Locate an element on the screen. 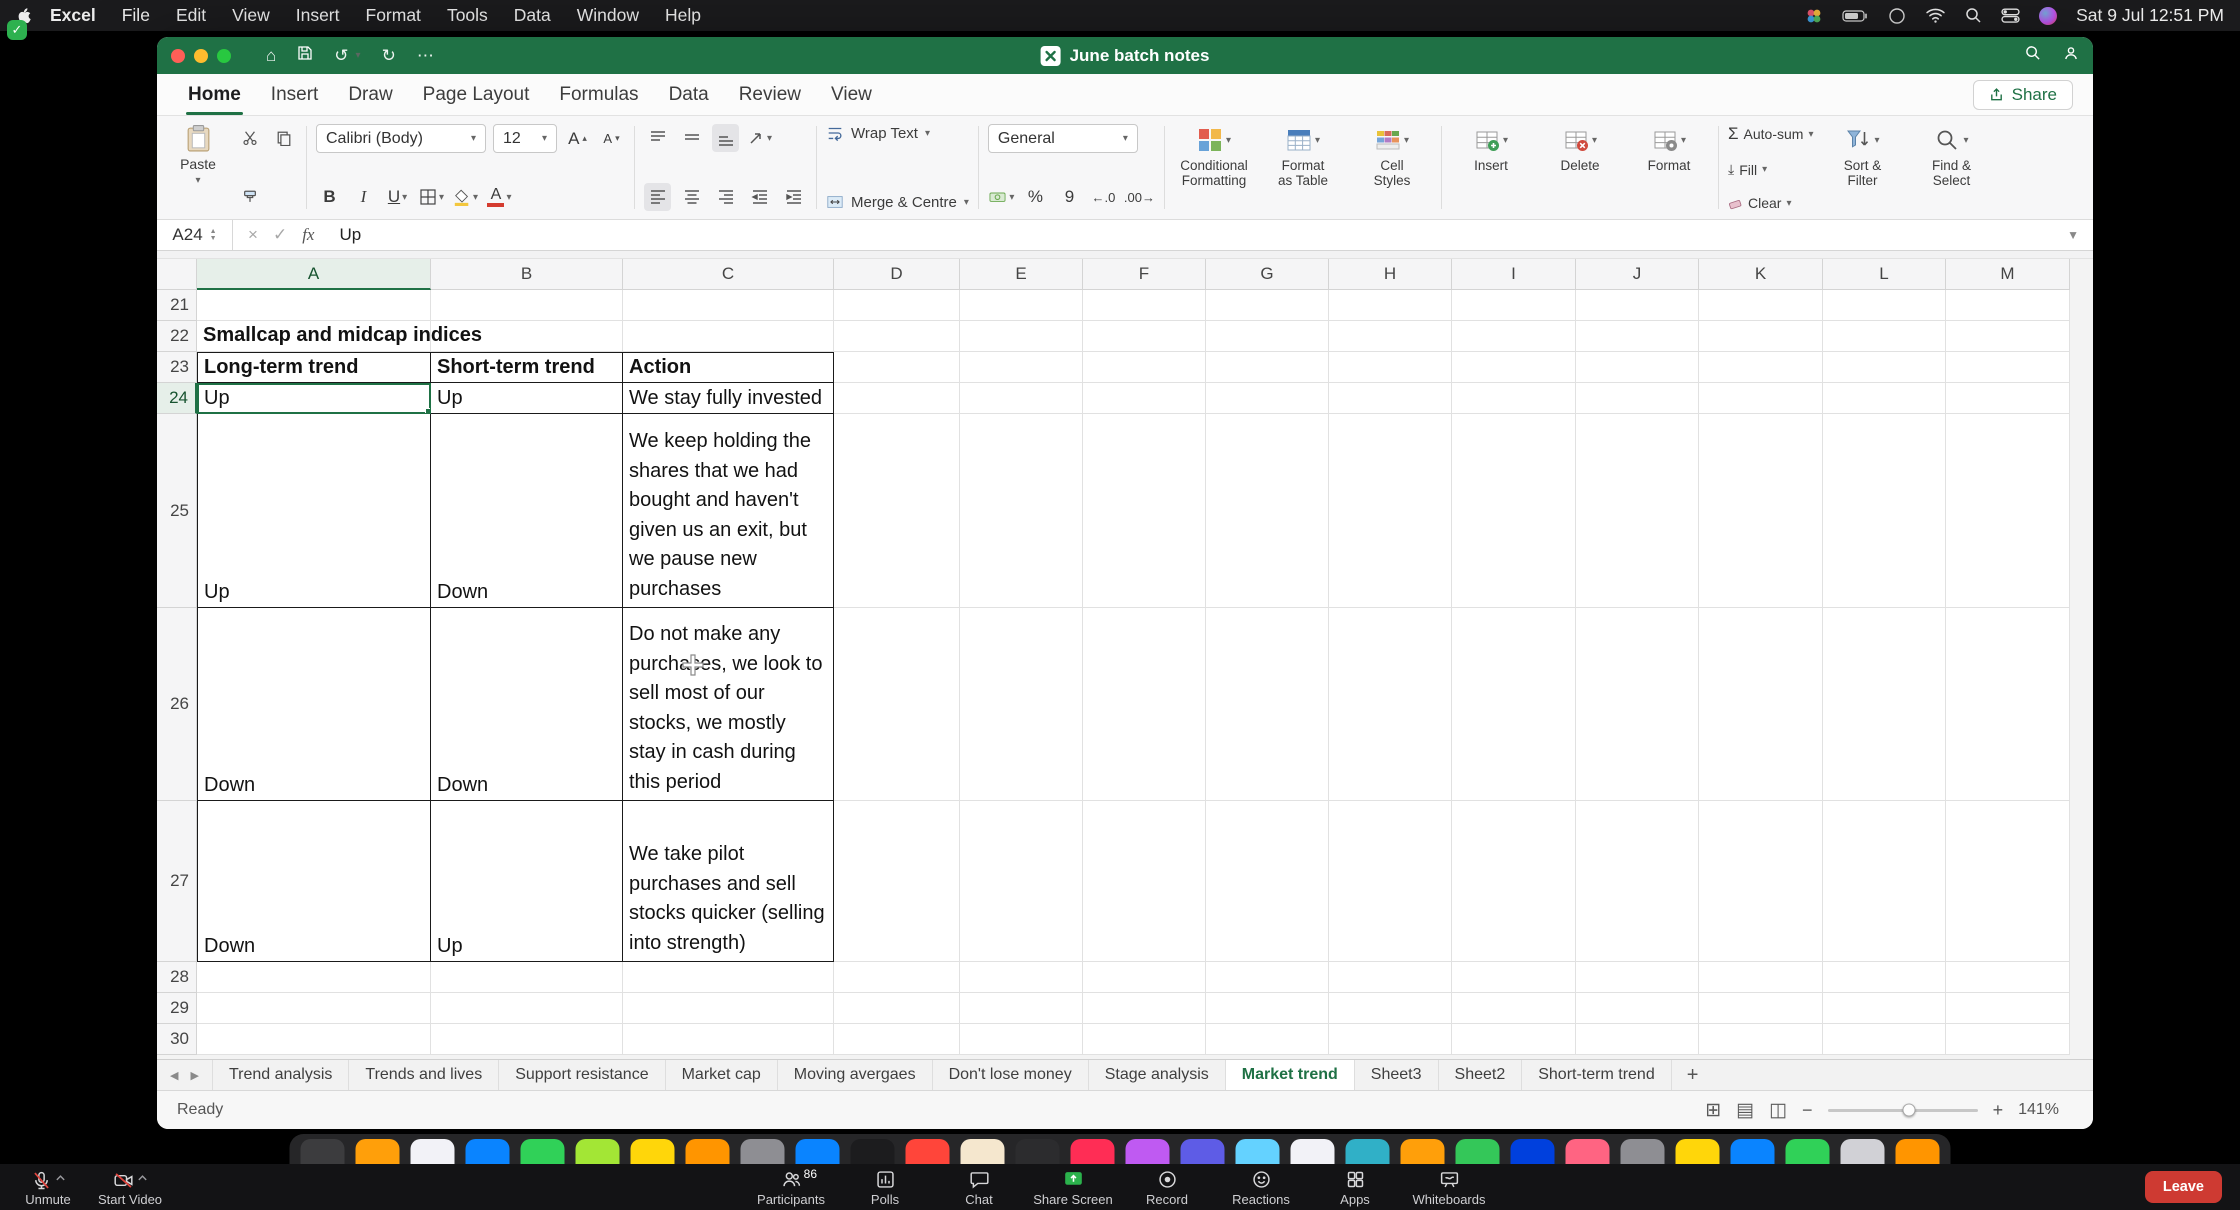 The height and width of the screenshot is (1210, 2240). zoom-button-reactions: Reactions is located at coordinates (1261, 1187).